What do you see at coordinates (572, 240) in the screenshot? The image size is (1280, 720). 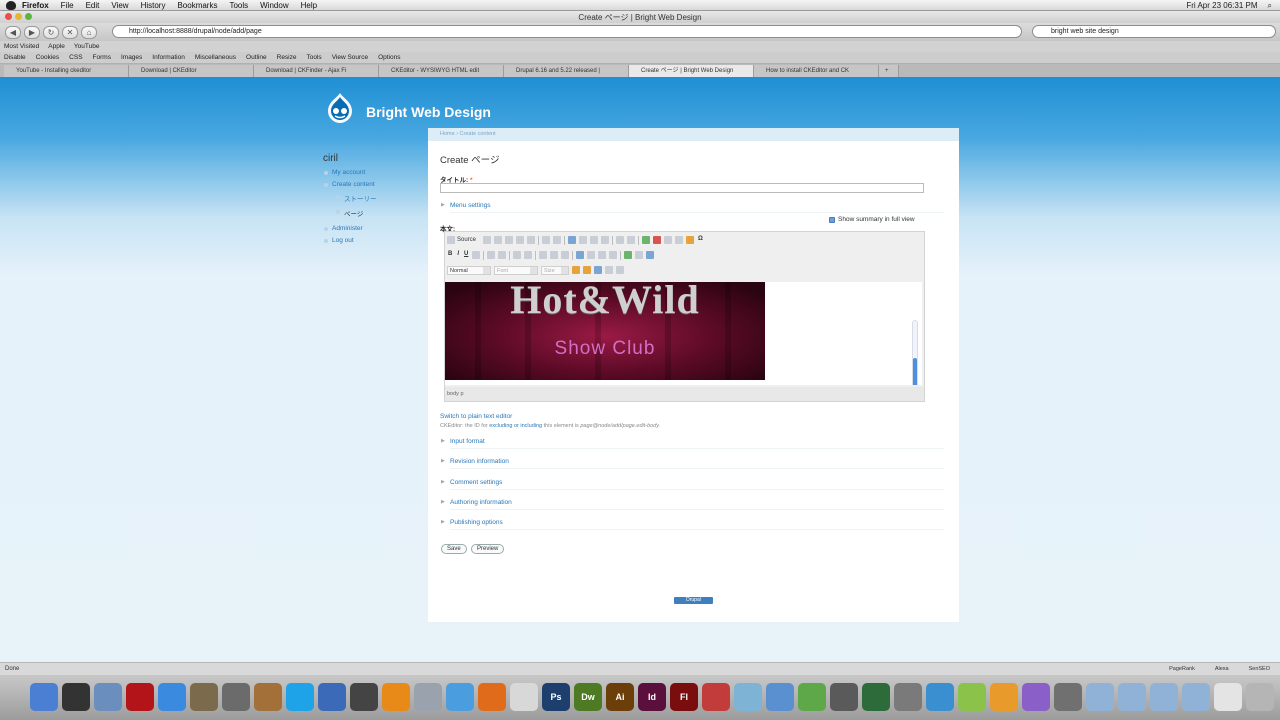 I see `undo-icon` at bounding box center [572, 240].